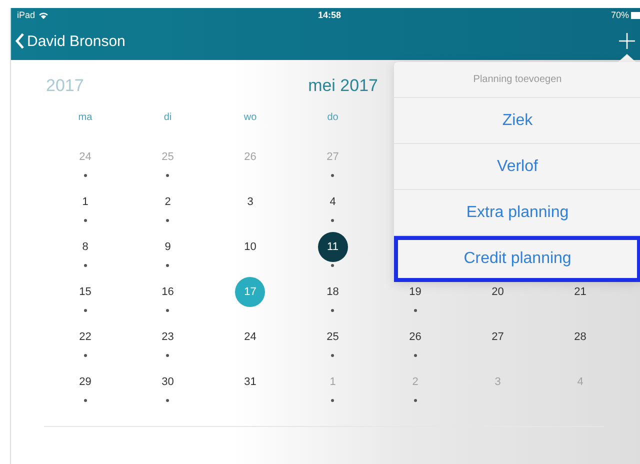 The width and height of the screenshot is (640, 464). Describe the element at coordinates (517, 259) in the screenshot. I see `menu-item: Credit planning` at that location.